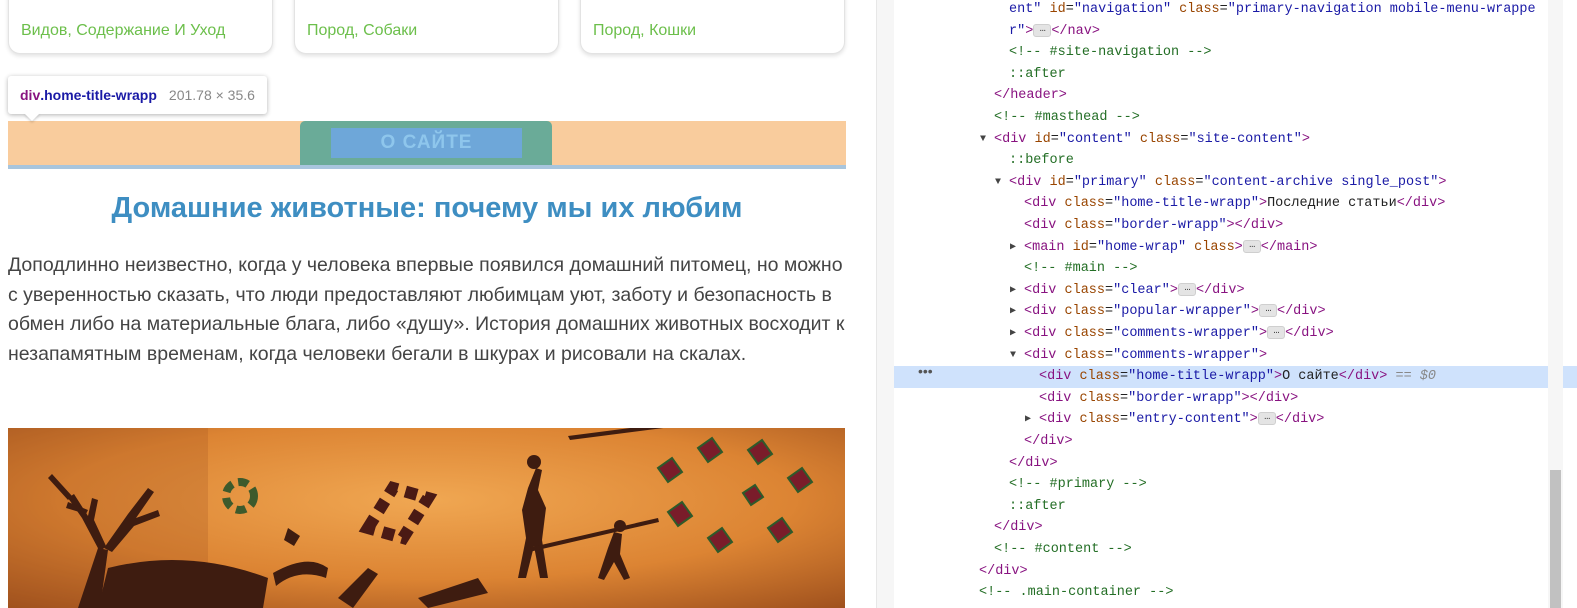 This screenshot has width=1577, height=608. I want to click on dom-tree-line: ▶ <div class="popular-wrapper">… </div>, so click(1235, 312).